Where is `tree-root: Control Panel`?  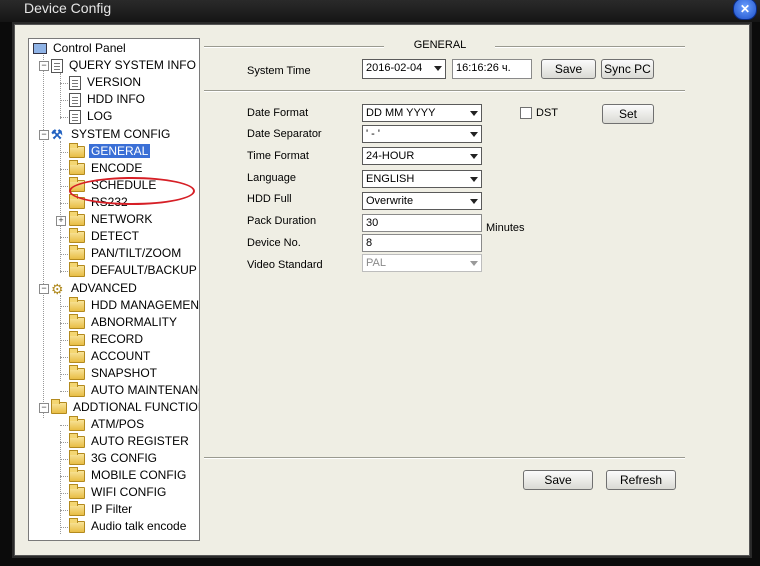 tree-root: Control Panel is located at coordinates (80, 48).